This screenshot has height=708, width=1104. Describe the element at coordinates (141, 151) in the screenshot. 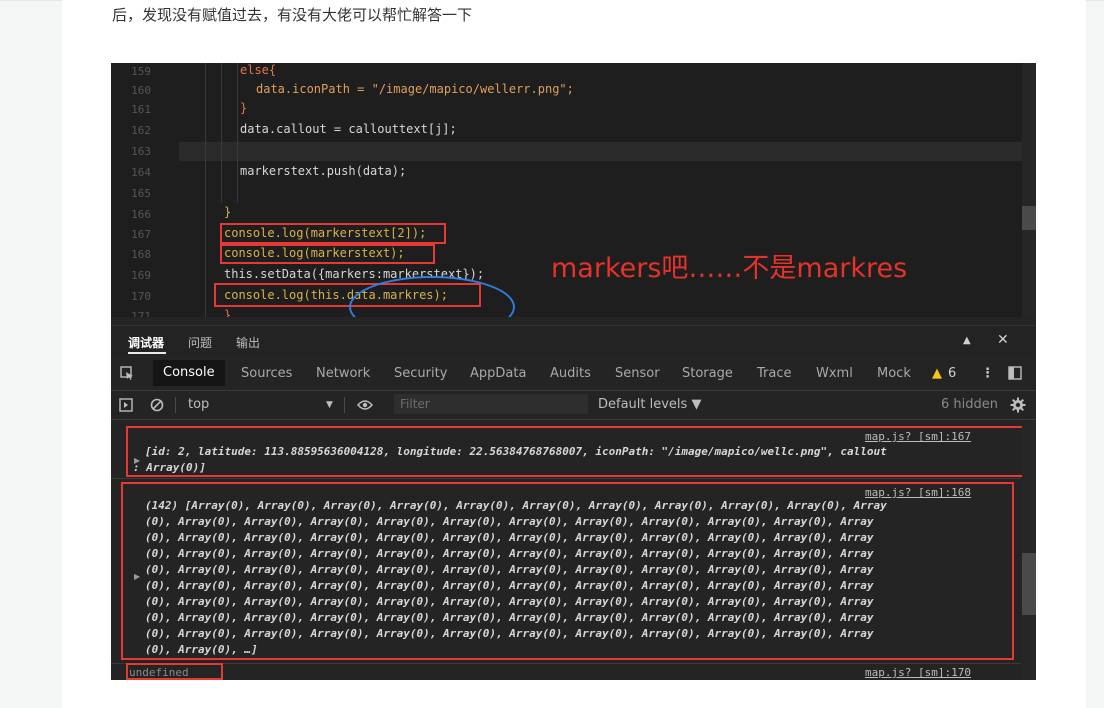

I see `line-number: 163` at that location.